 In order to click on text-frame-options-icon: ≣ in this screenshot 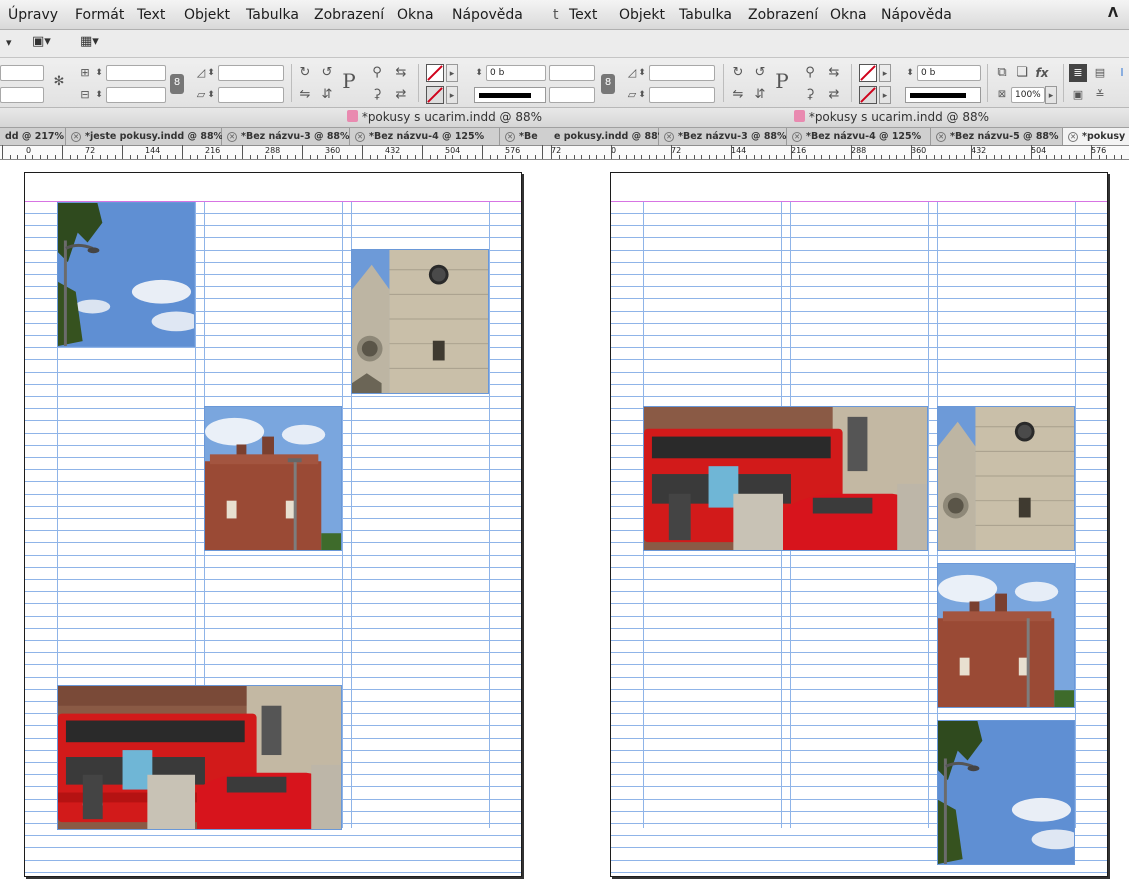, I will do `click(1078, 73)`.